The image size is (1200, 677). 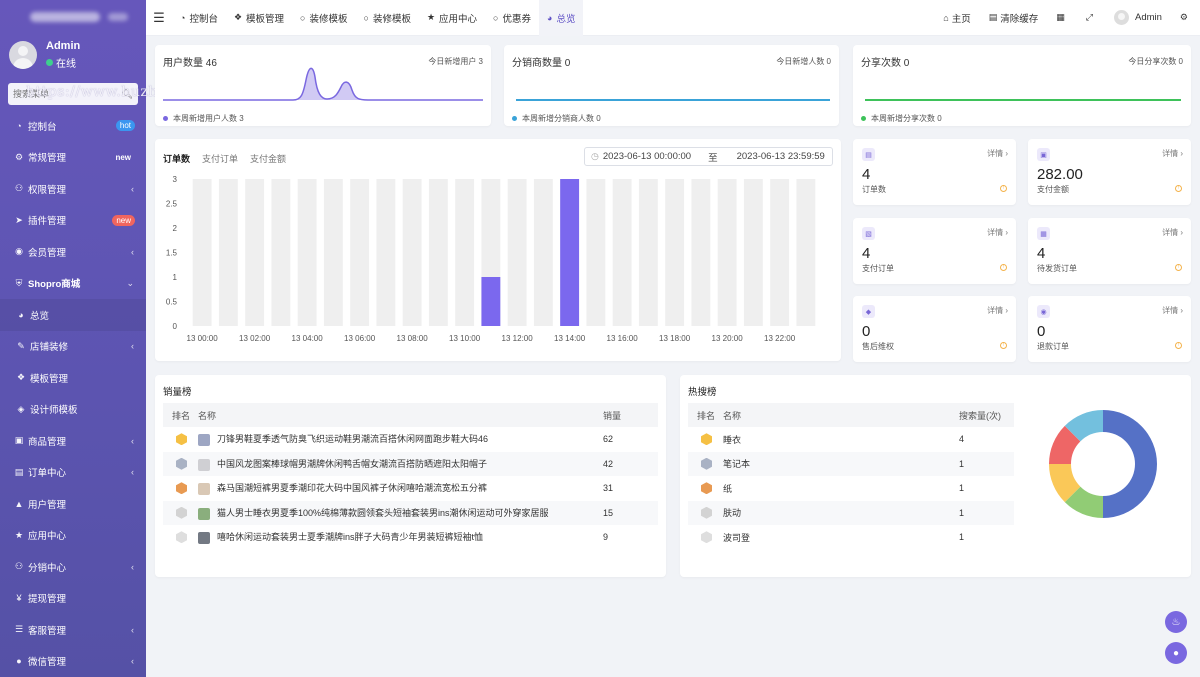 What do you see at coordinates (851, 488) in the screenshot?
I see `table-row: 纸1` at bounding box center [851, 488].